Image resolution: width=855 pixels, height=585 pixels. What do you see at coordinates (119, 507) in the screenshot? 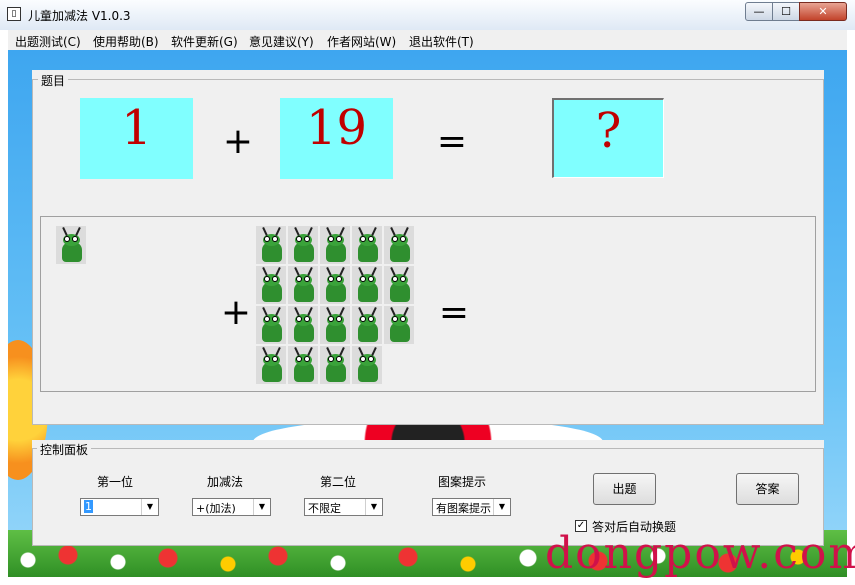
I see `first-digit-select: 1 ▼` at bounding box center [119, 507].